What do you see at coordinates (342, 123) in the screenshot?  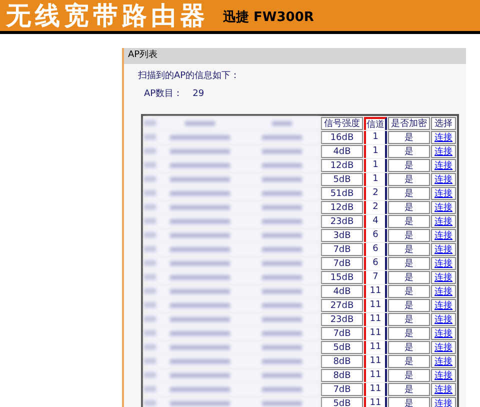 I see `column-header: 信号强度` at bounding box center [342, 123].